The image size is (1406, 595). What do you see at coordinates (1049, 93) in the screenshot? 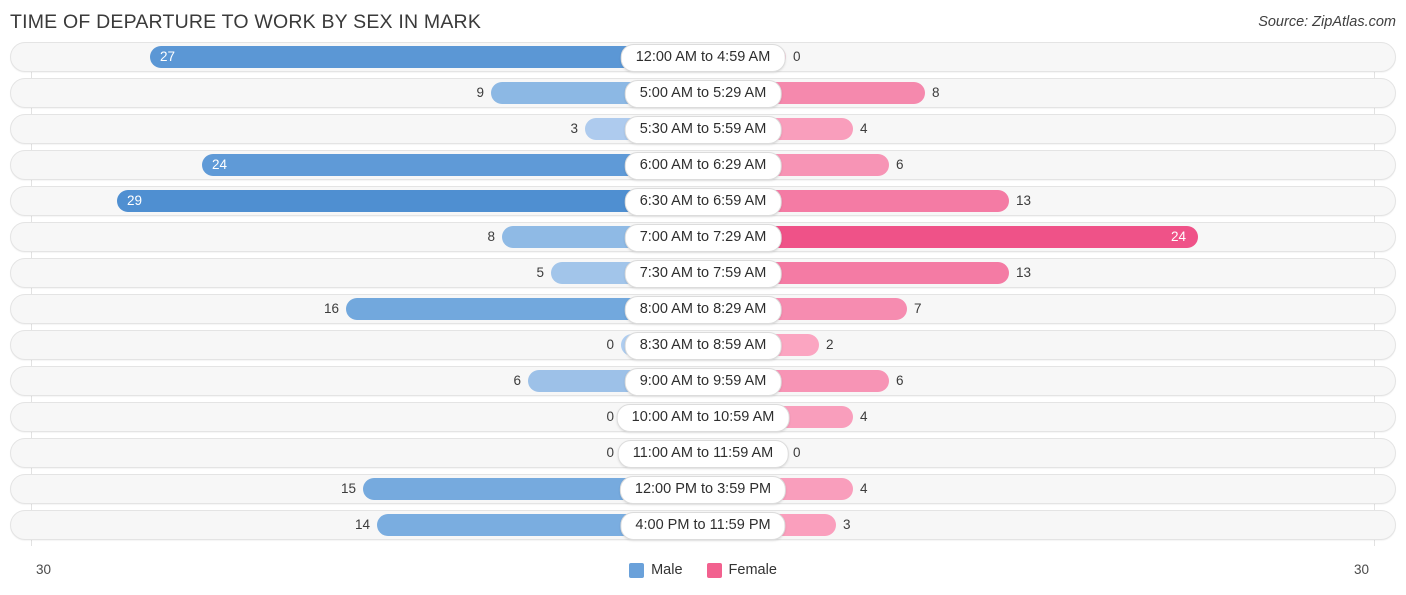
I see `female-half: 8` at bounding box center [1049, 93].